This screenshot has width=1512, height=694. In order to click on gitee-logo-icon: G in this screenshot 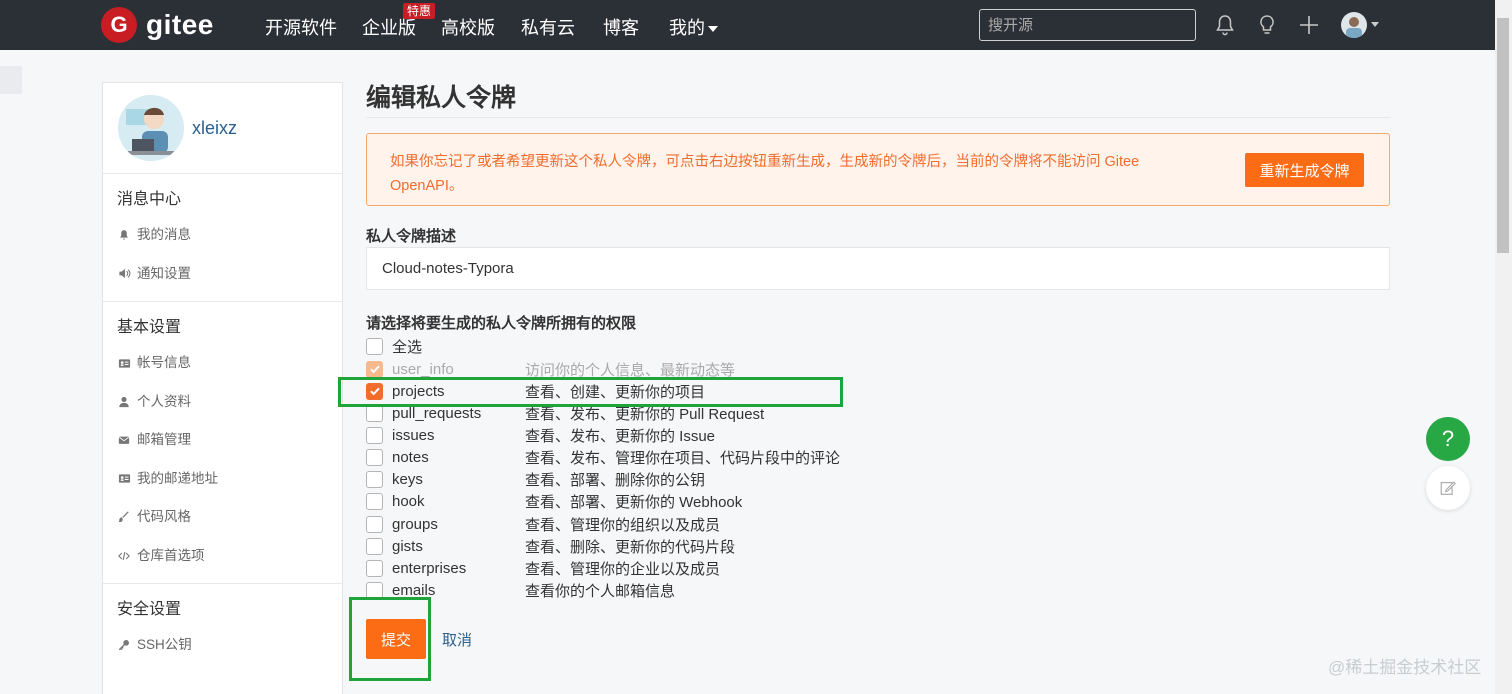, I will do `click(119, 25)`.